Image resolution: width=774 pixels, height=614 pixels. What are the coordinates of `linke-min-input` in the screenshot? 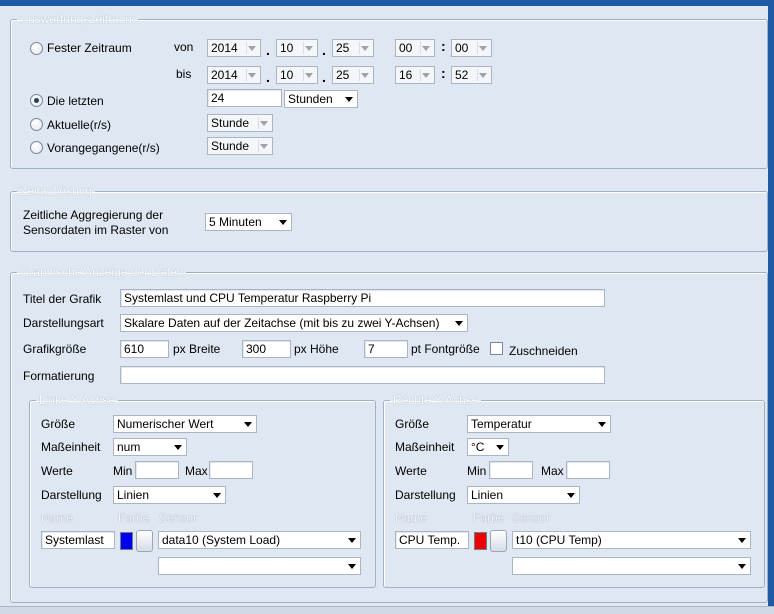 It's located at (157, 470).